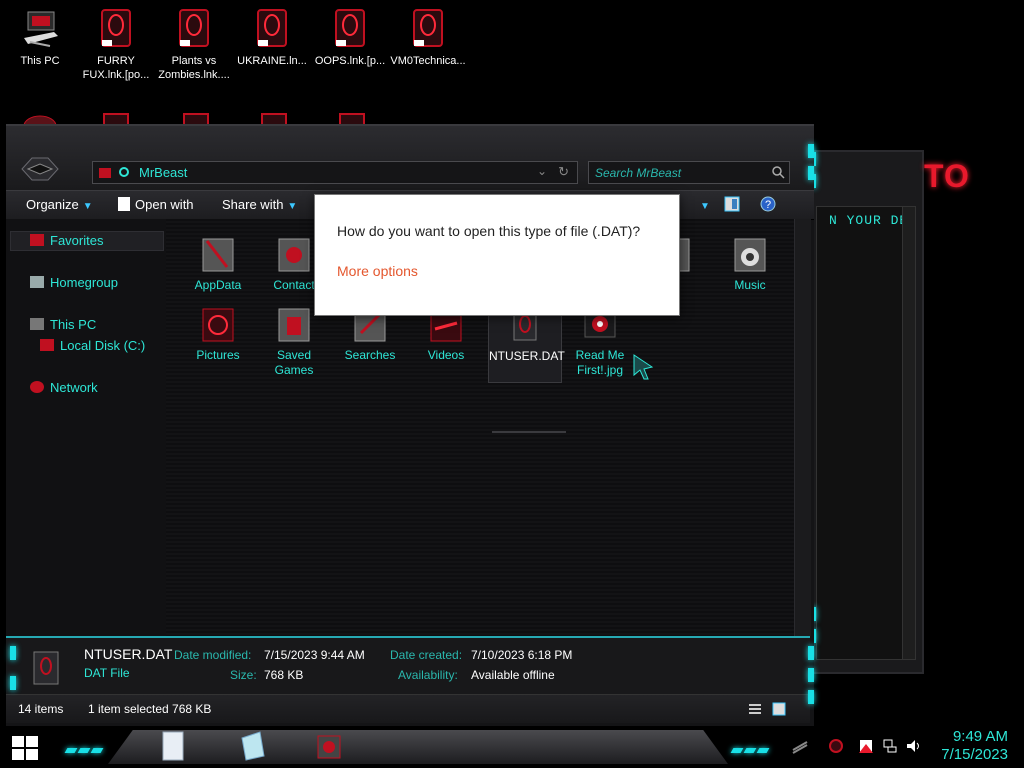  I want to click on star-icon, so click(37, 240).